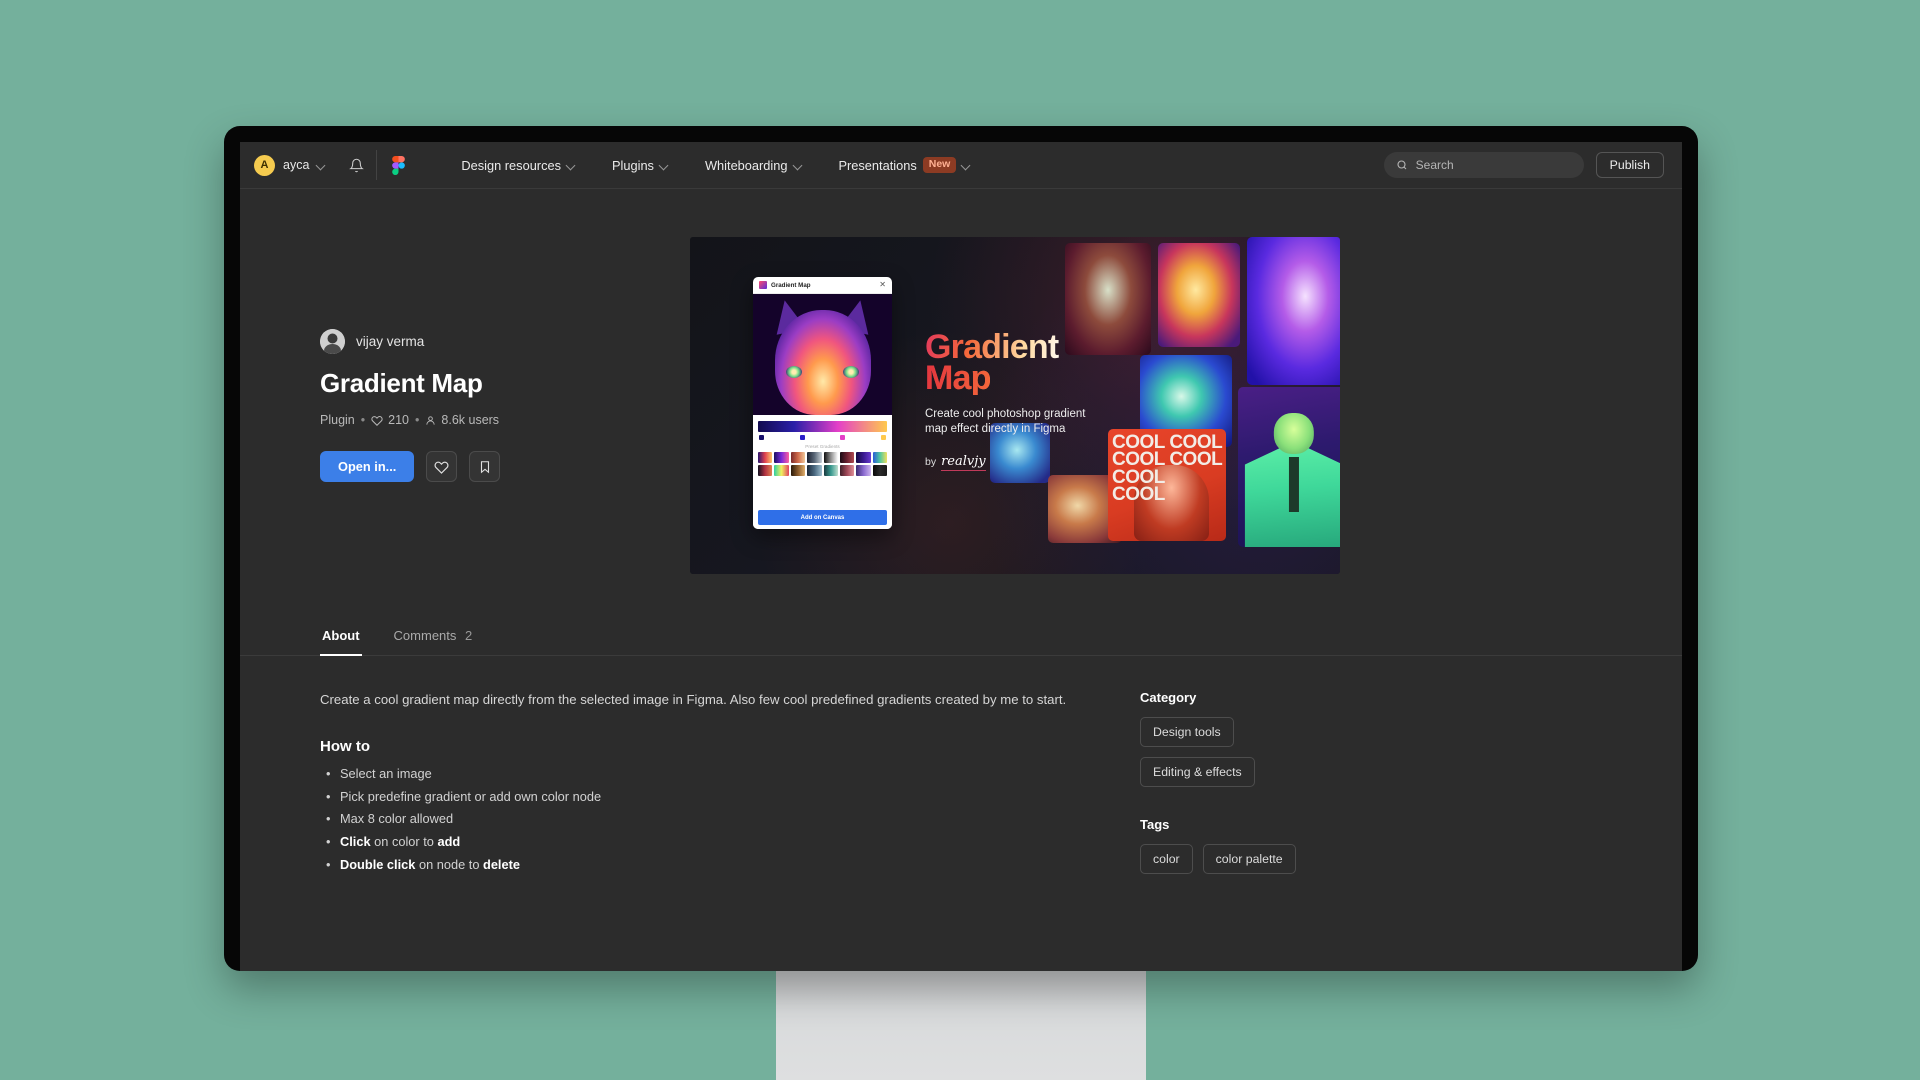 This screenshot has height=1080, width=1920. What do you see at coordinates (398, 420) in the screenshot?
I see `likes-count: 210` at bounding box center [398, 420].